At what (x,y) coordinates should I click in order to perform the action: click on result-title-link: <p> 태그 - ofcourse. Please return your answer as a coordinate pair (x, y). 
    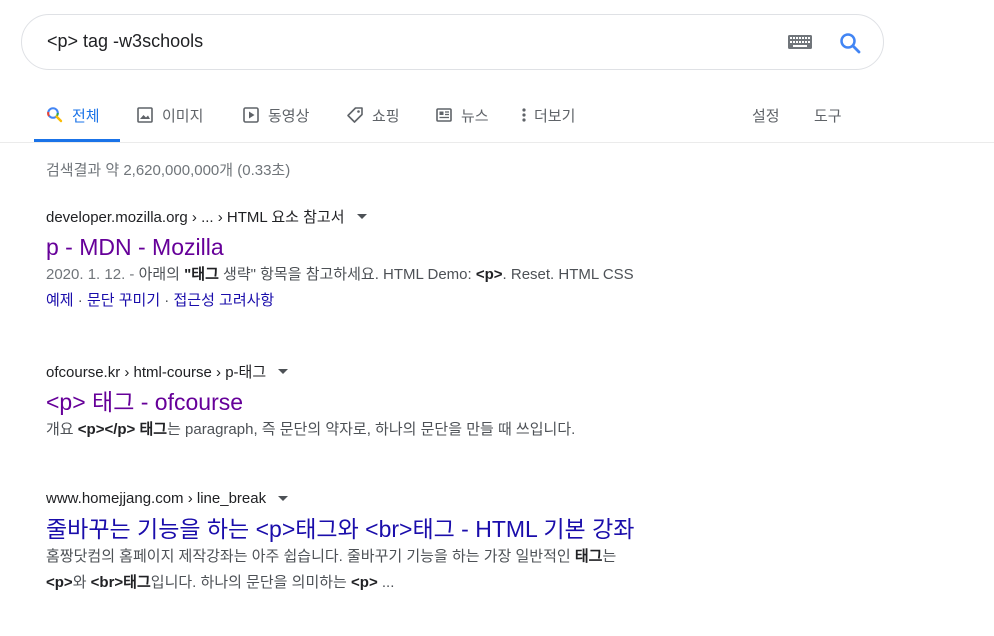
    Looking at the image, I should click on (426, 402).